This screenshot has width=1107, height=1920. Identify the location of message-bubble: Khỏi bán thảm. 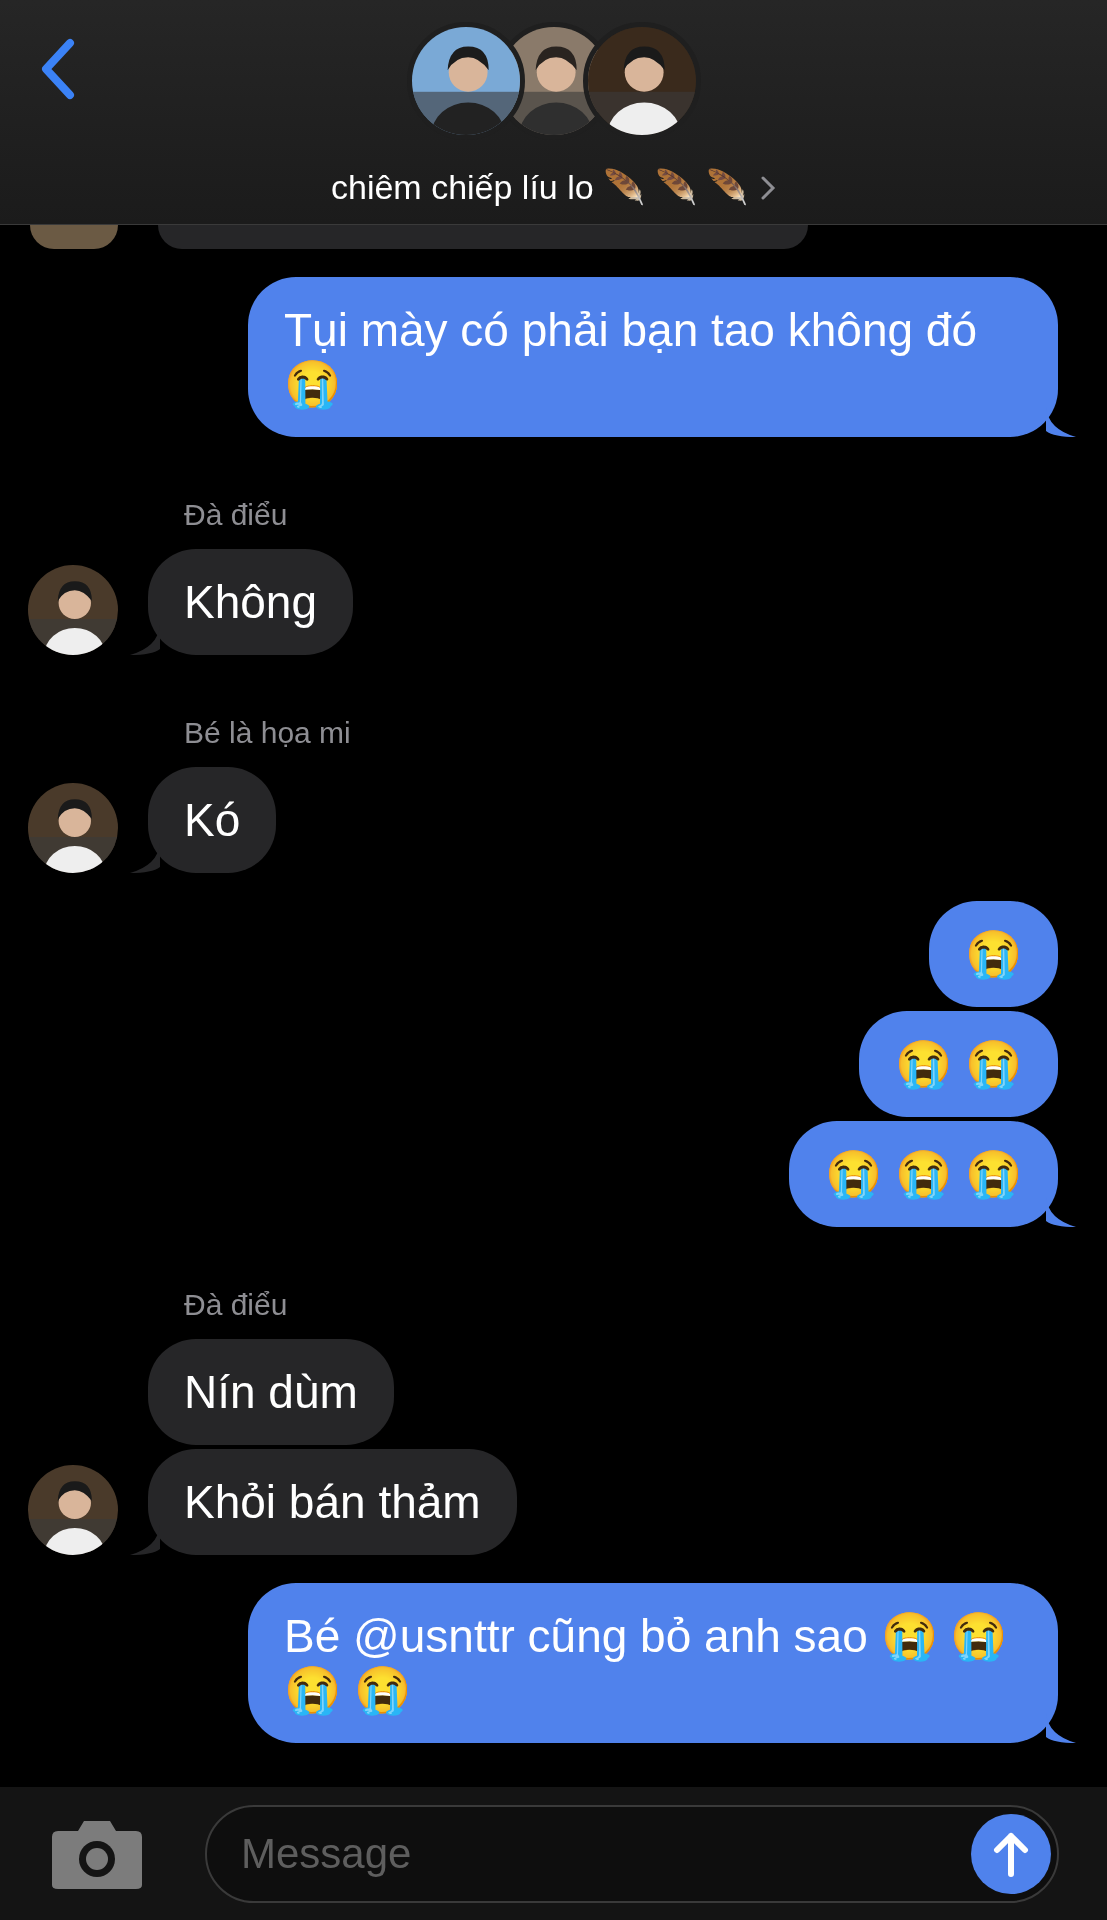
(332, 1502).